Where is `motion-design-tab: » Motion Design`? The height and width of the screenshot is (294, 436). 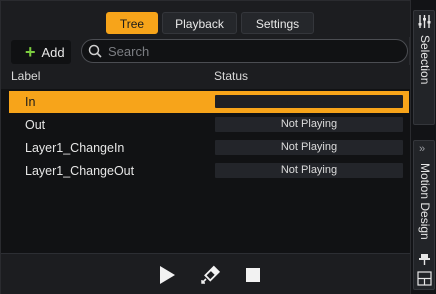 motion-design-tab: » Motion Design is located at coordinates (424, 215).